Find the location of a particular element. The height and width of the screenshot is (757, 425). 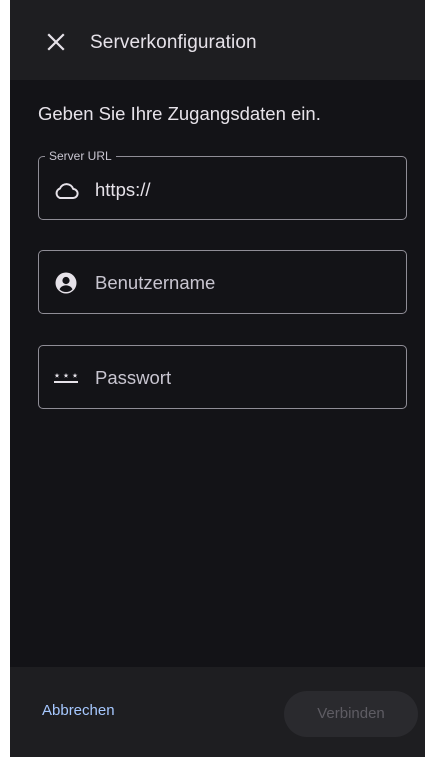

cancel-button: Abbrechen is located at coordinates (78, 711).